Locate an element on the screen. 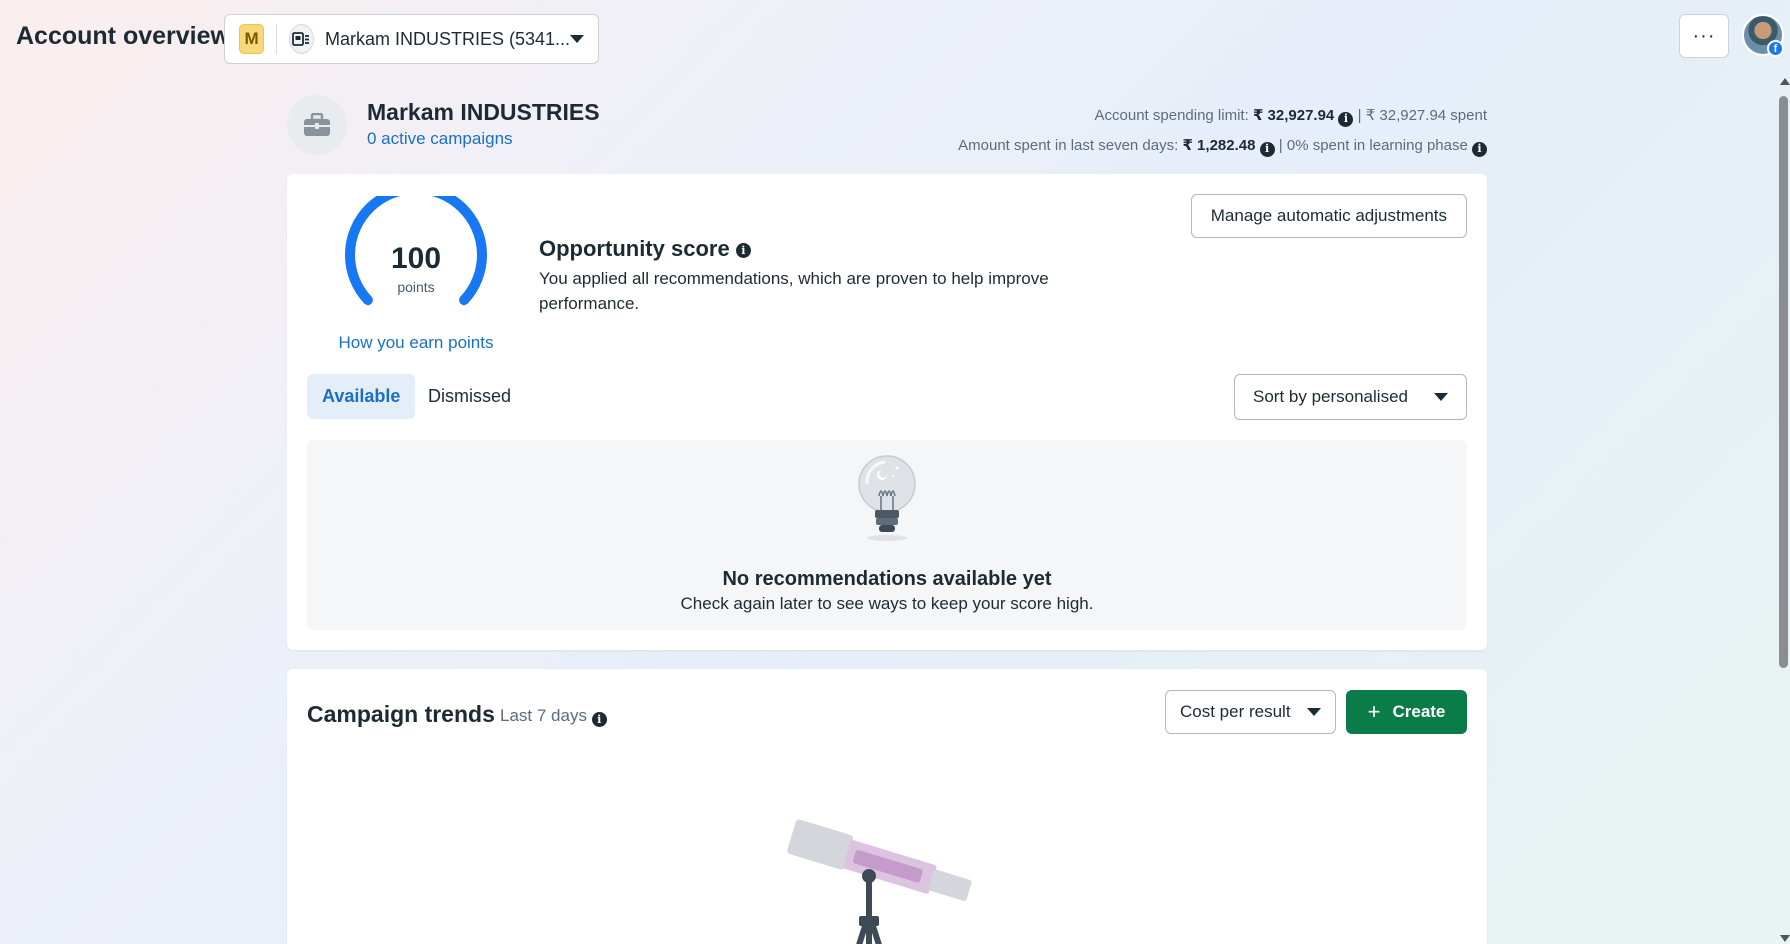 The image size is (1790, 944). create-button: + Create is located at coordinates (1406, 712).